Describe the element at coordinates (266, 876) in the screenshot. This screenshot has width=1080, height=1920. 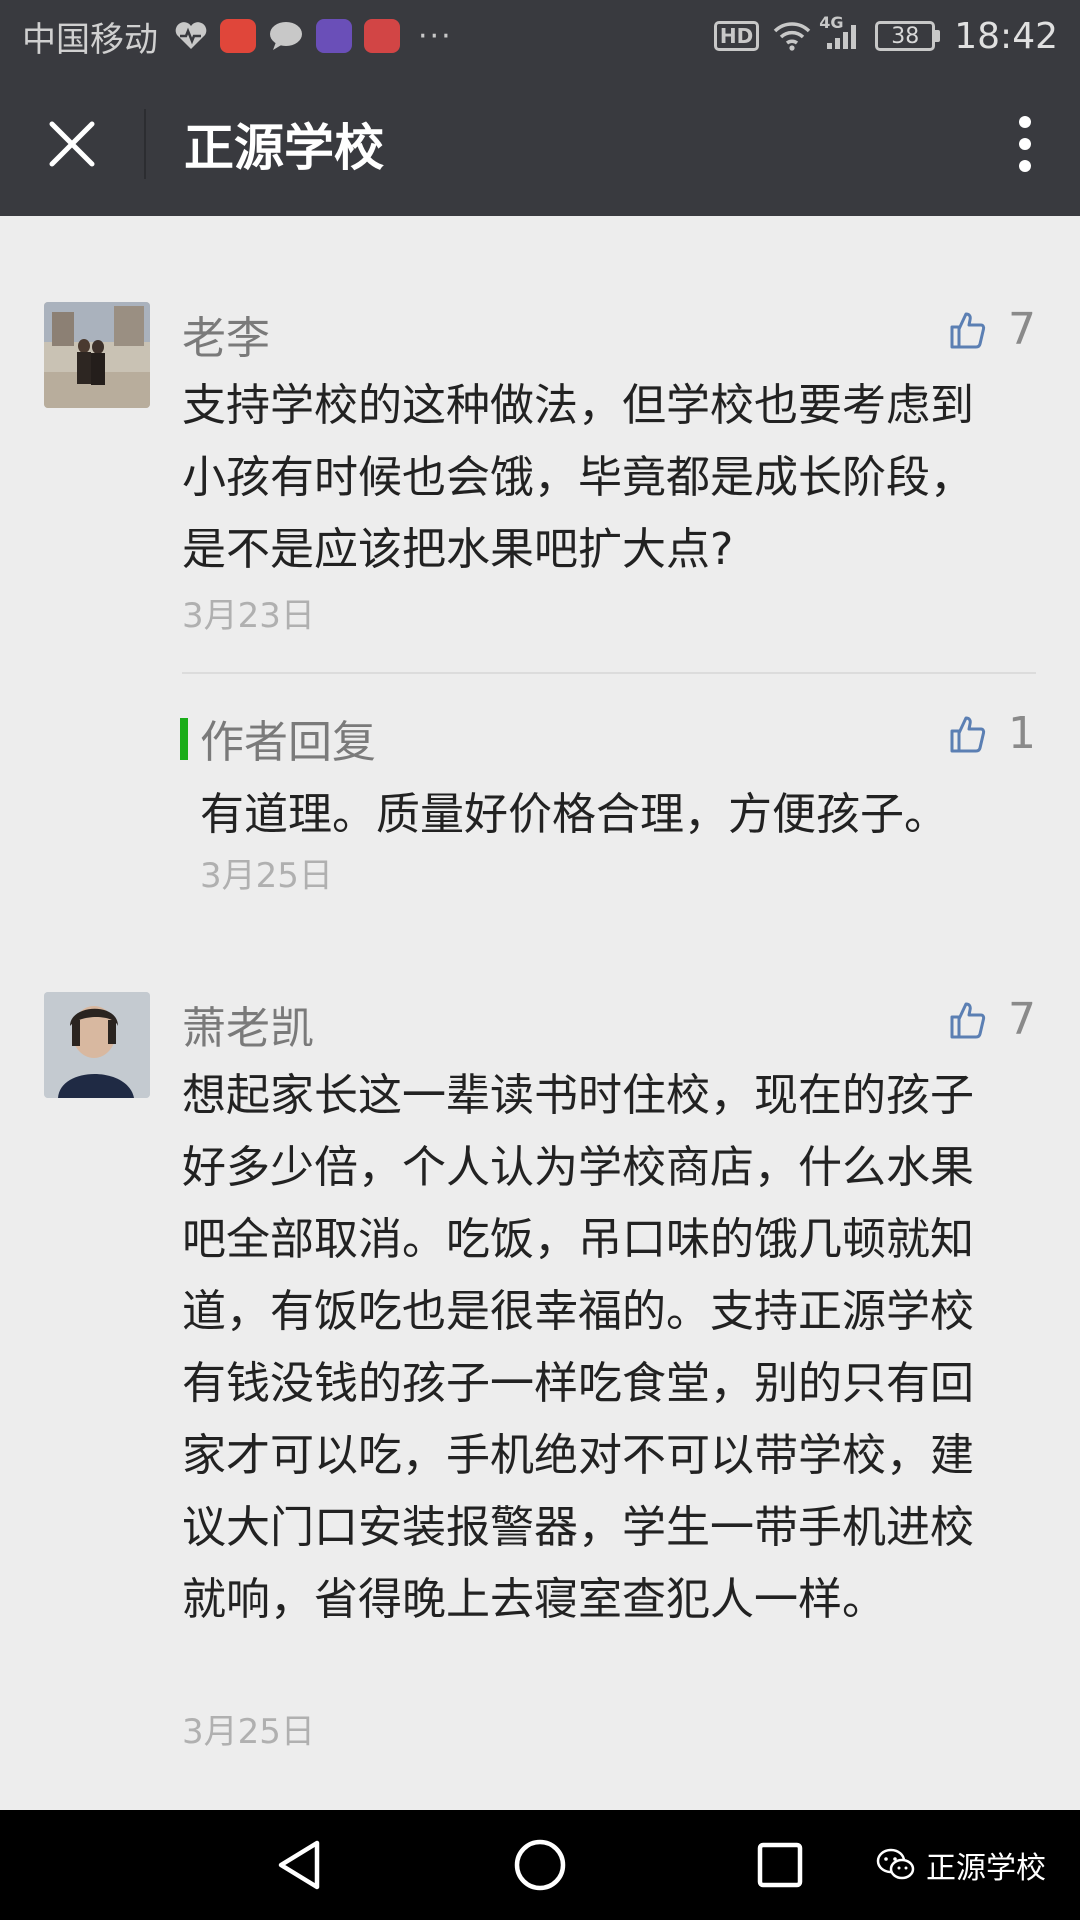
I see `reply-date: 3月25日` at that location.